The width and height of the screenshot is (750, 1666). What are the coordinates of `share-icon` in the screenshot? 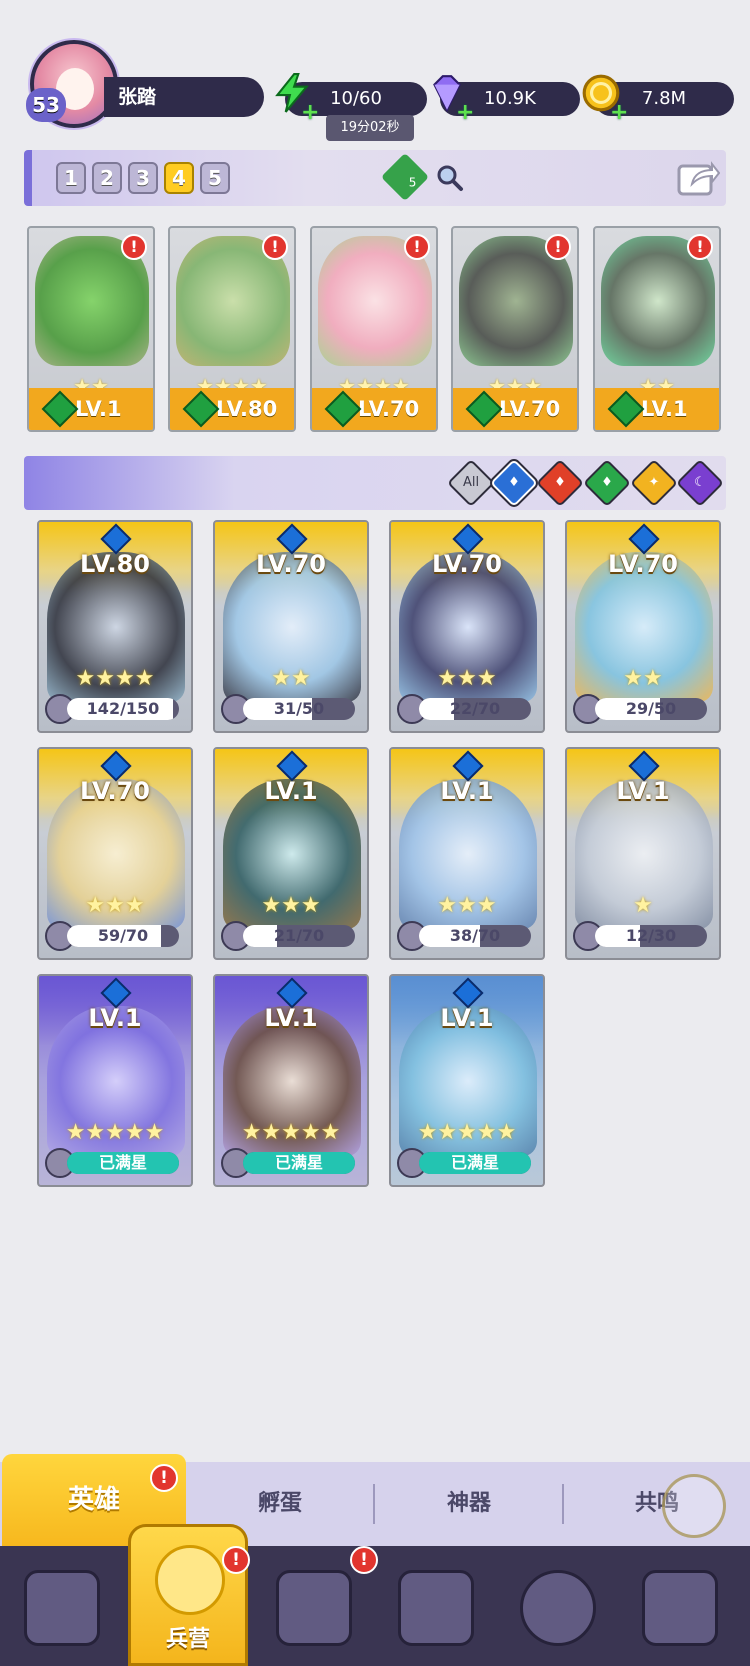 It's located at (698, 177).